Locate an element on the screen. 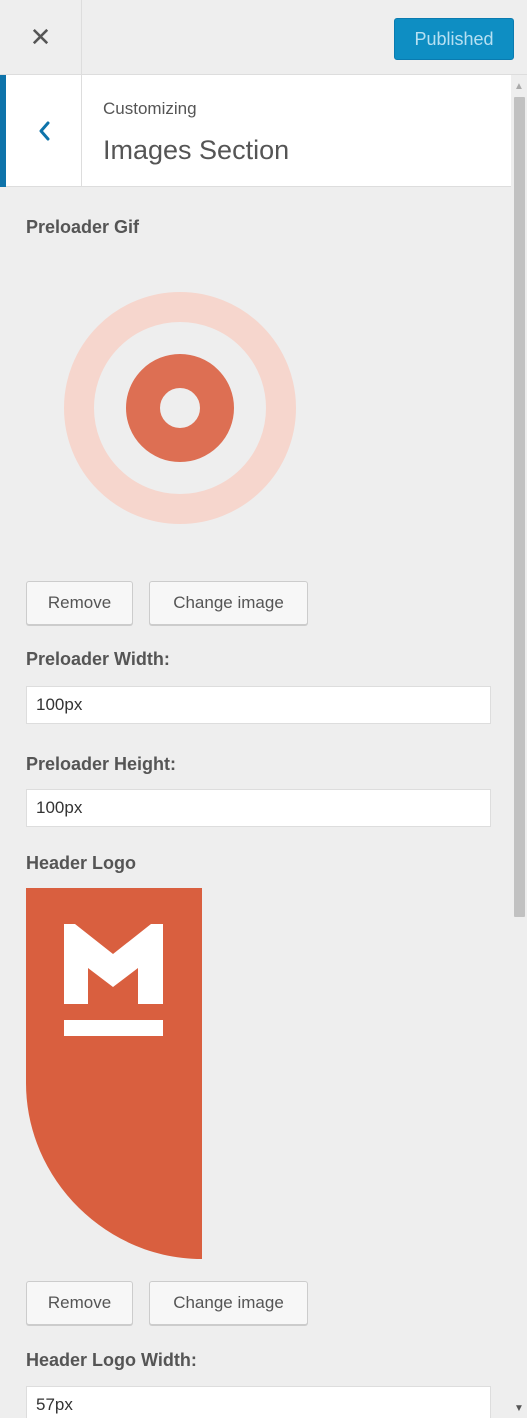 The height and width of the screenshot is (1418, 527). preloader-change-image-button: Change image is located at coordinates (228, 603).